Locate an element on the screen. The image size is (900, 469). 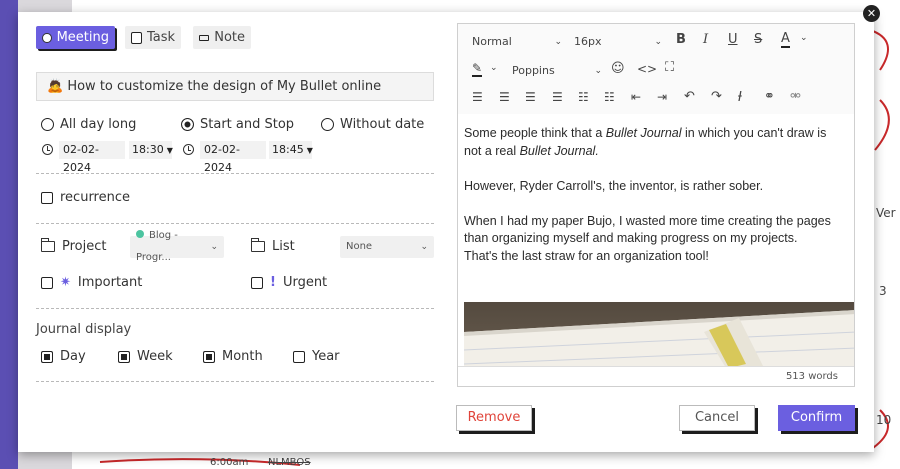
confirm-button: Confirm is located at coordinates (816, 418).